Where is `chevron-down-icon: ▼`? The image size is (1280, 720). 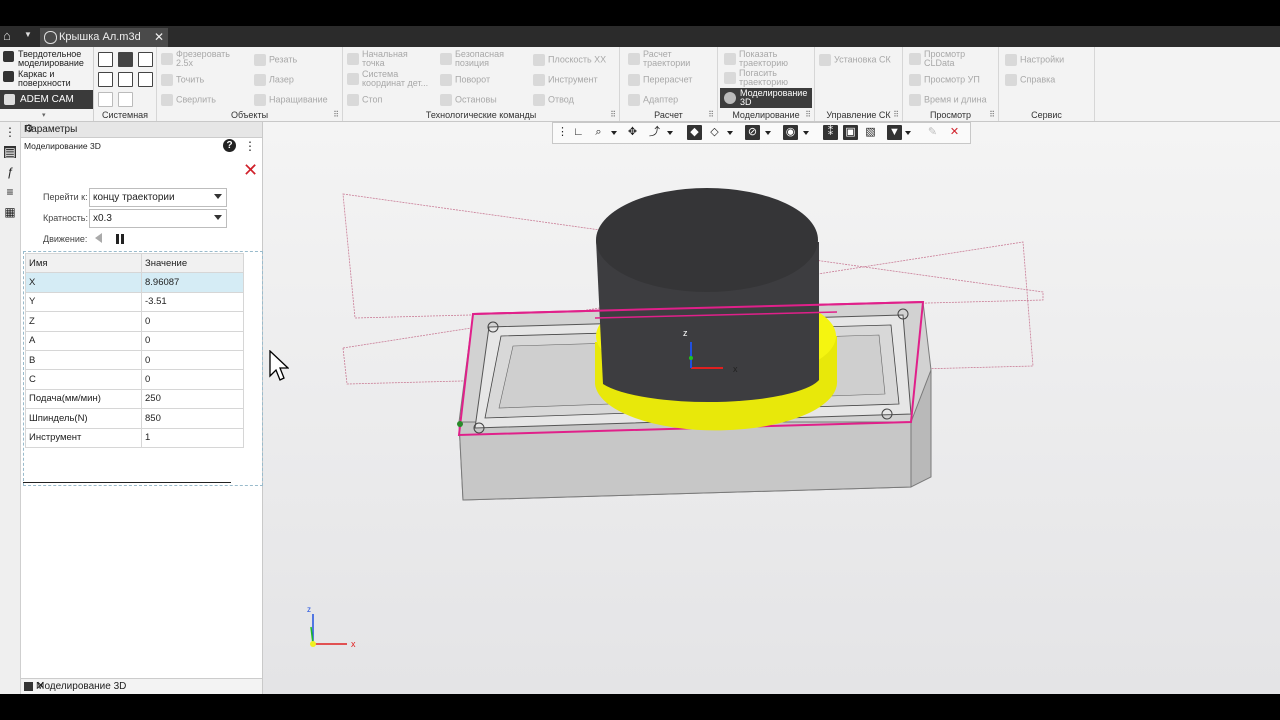 chevron-down-icon: ▼ is located at coordinates (28, 34).